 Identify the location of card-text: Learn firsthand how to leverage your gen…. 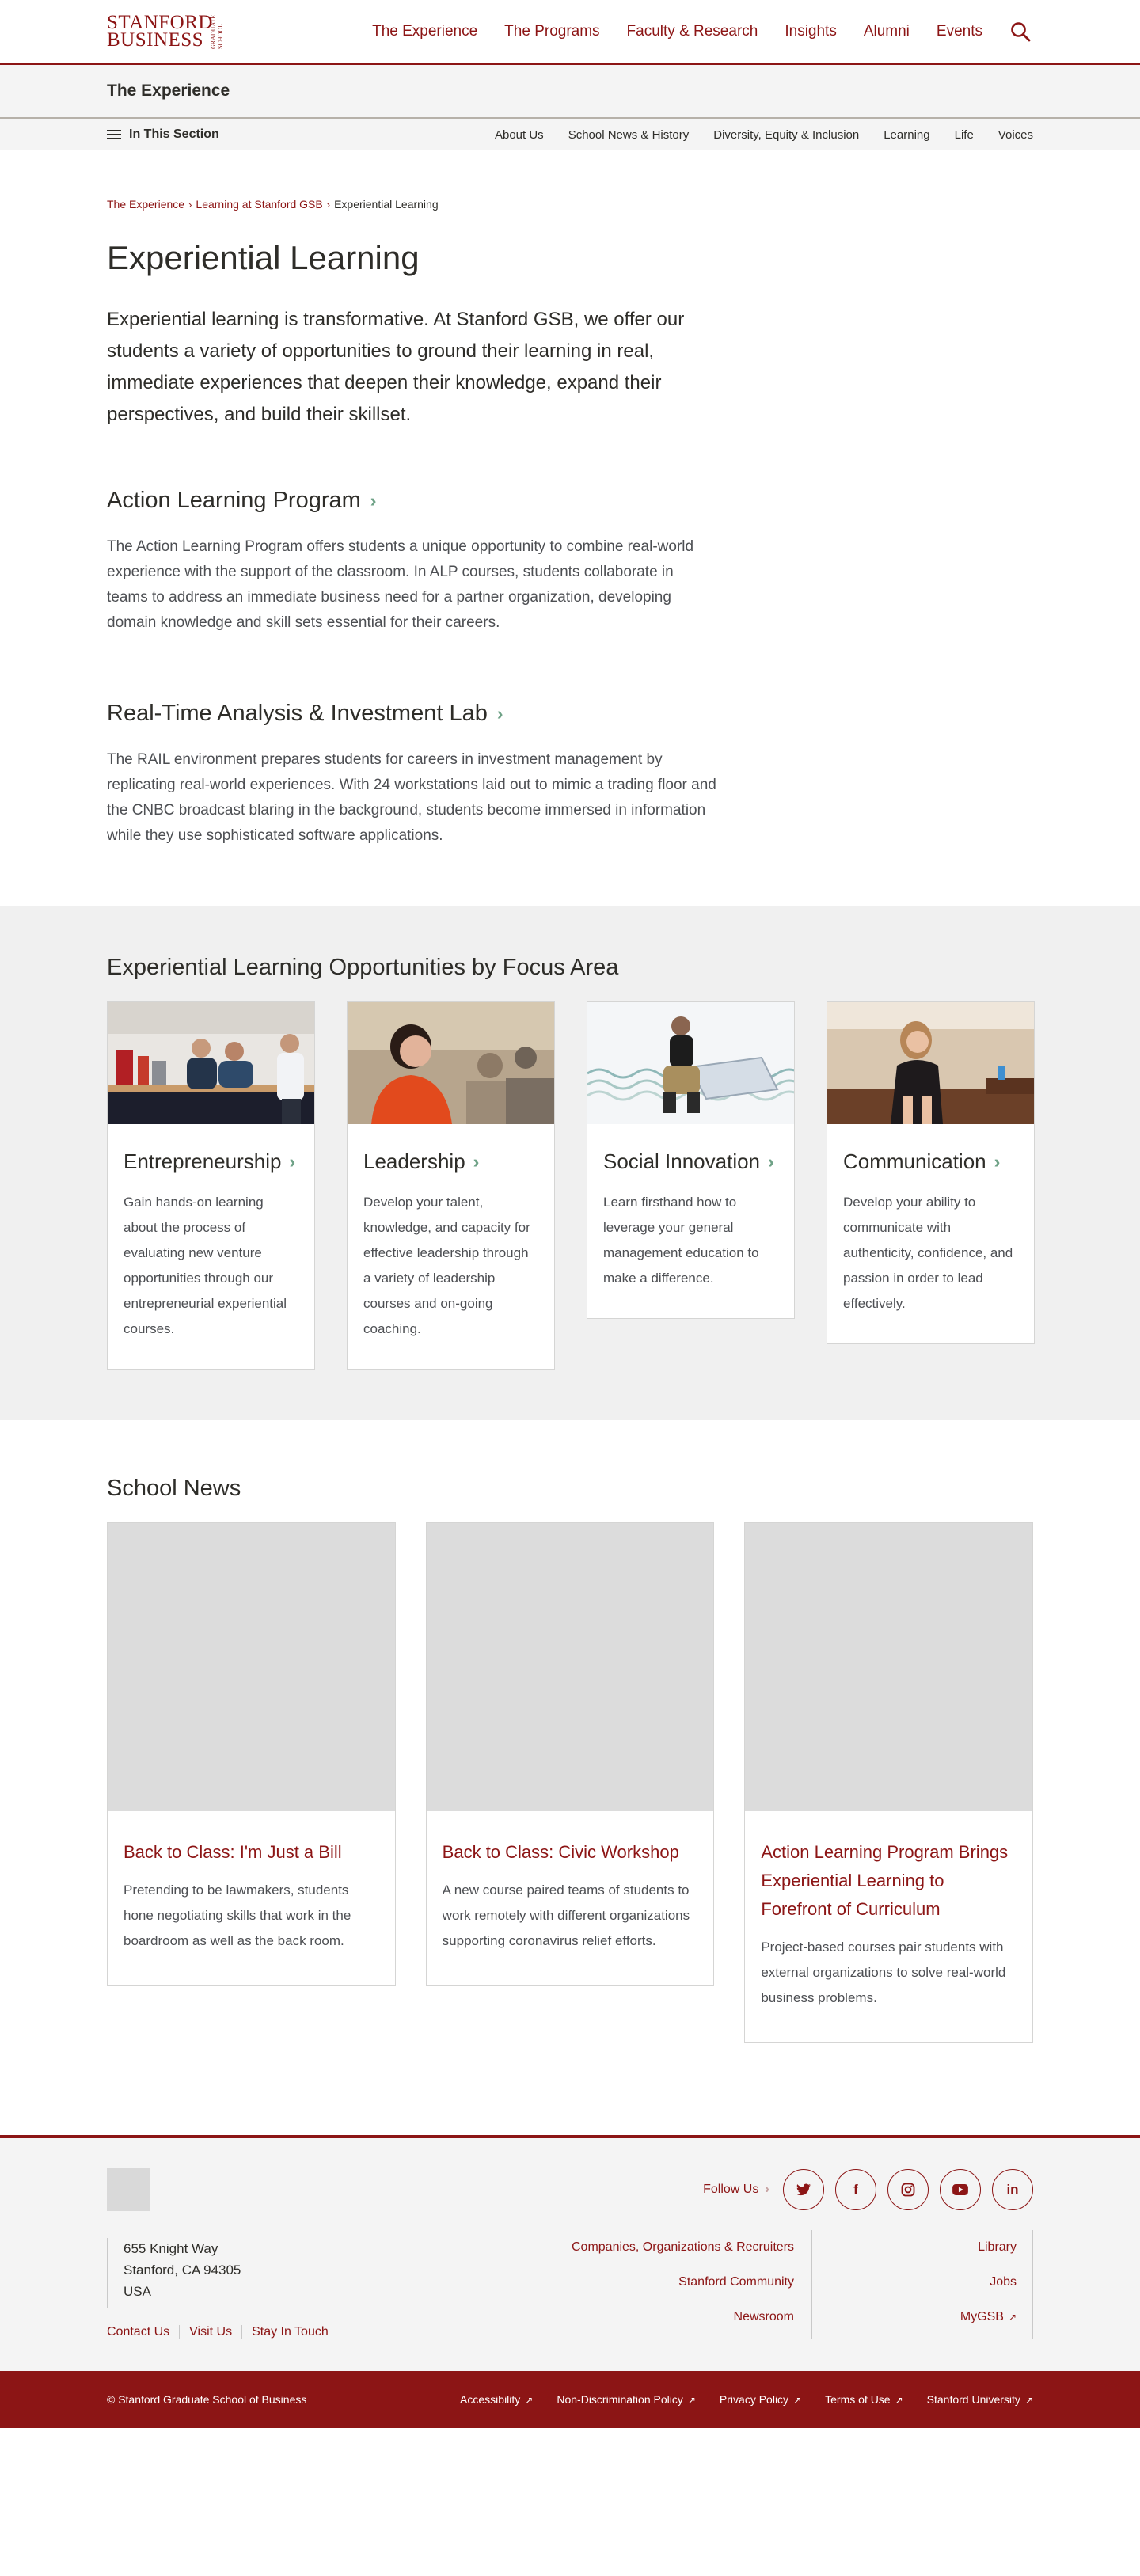
(681, 1240).